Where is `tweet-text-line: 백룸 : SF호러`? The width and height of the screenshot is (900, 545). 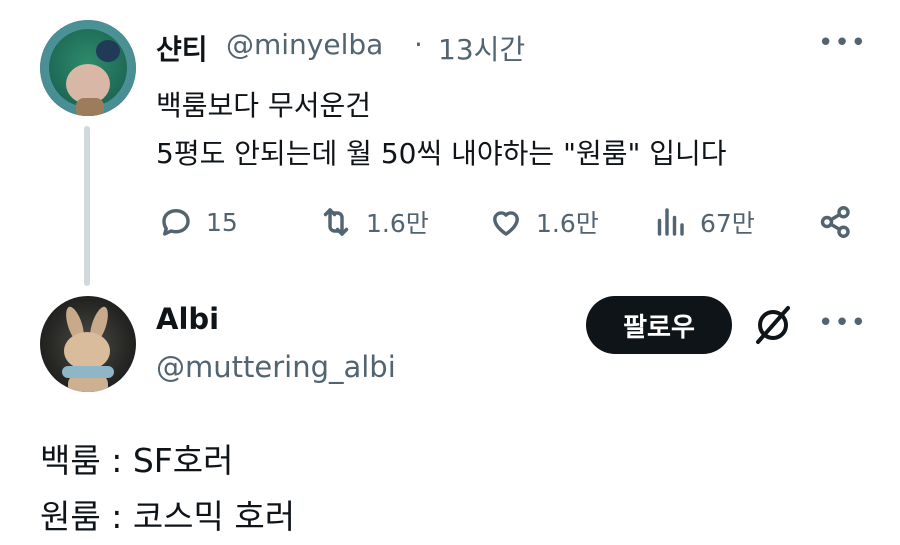 tweet-text-line: 백룸 : SF호러 is located at coordinates (137, 460).